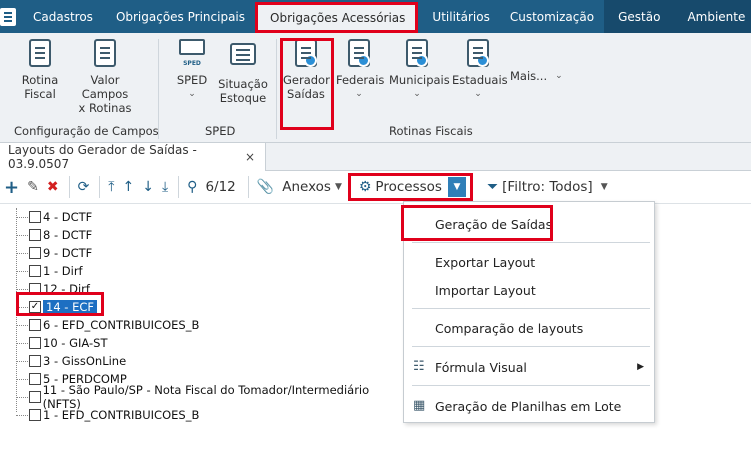 The image size is (751, 470). What do you see at coordinates (712, 16) in the screenshot?
I see `tab-ambiente: Ambiente` at bounding box center [712, 16].